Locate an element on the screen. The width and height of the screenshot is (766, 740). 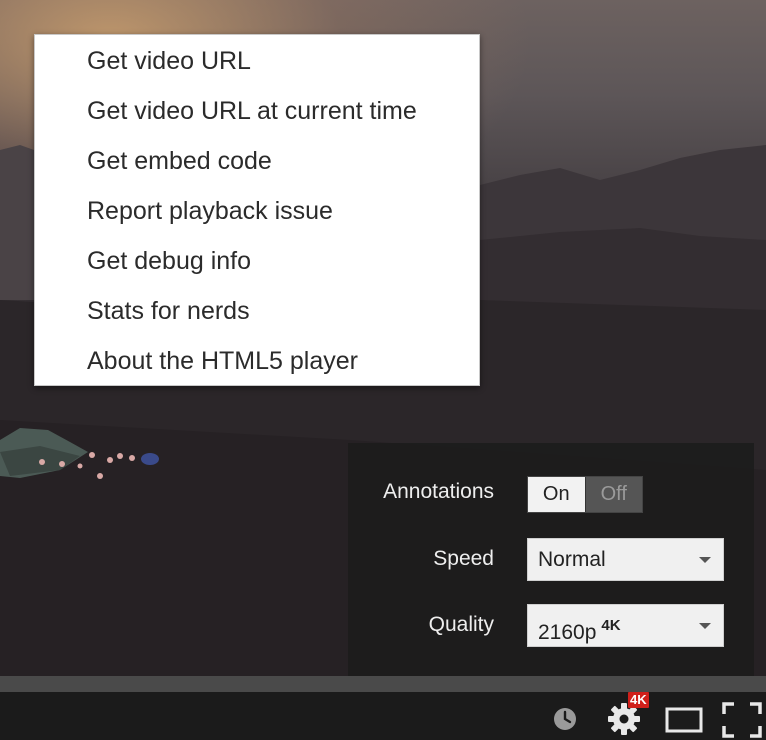
menu-item-stats-for-nerds: Stats for nerds is located at coordinates (257, 311).